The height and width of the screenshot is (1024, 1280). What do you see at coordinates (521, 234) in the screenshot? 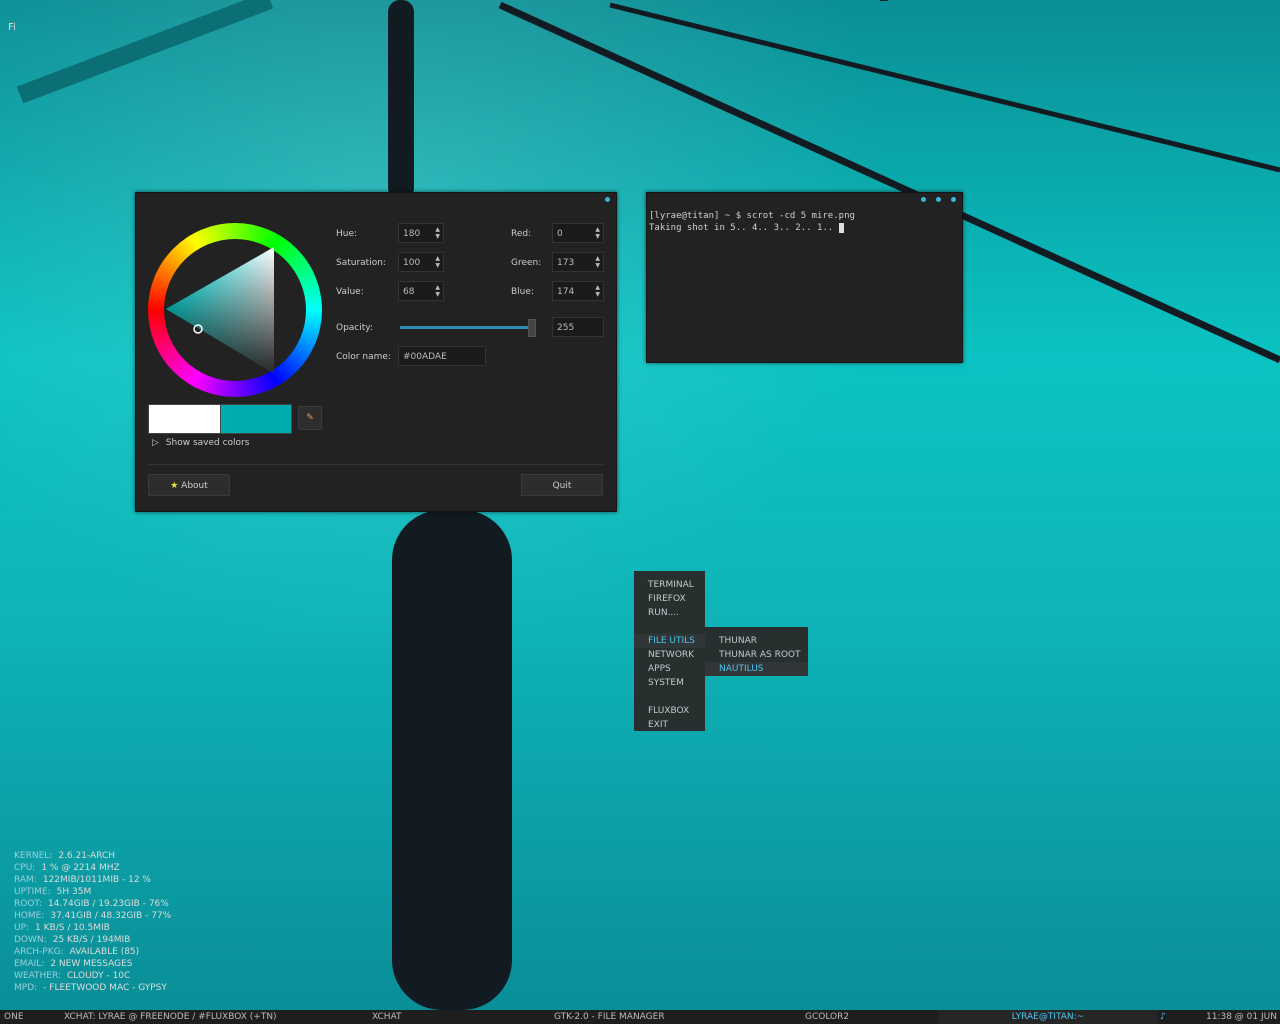
I see `red-label: Red:` at bounding box center [521, 234].